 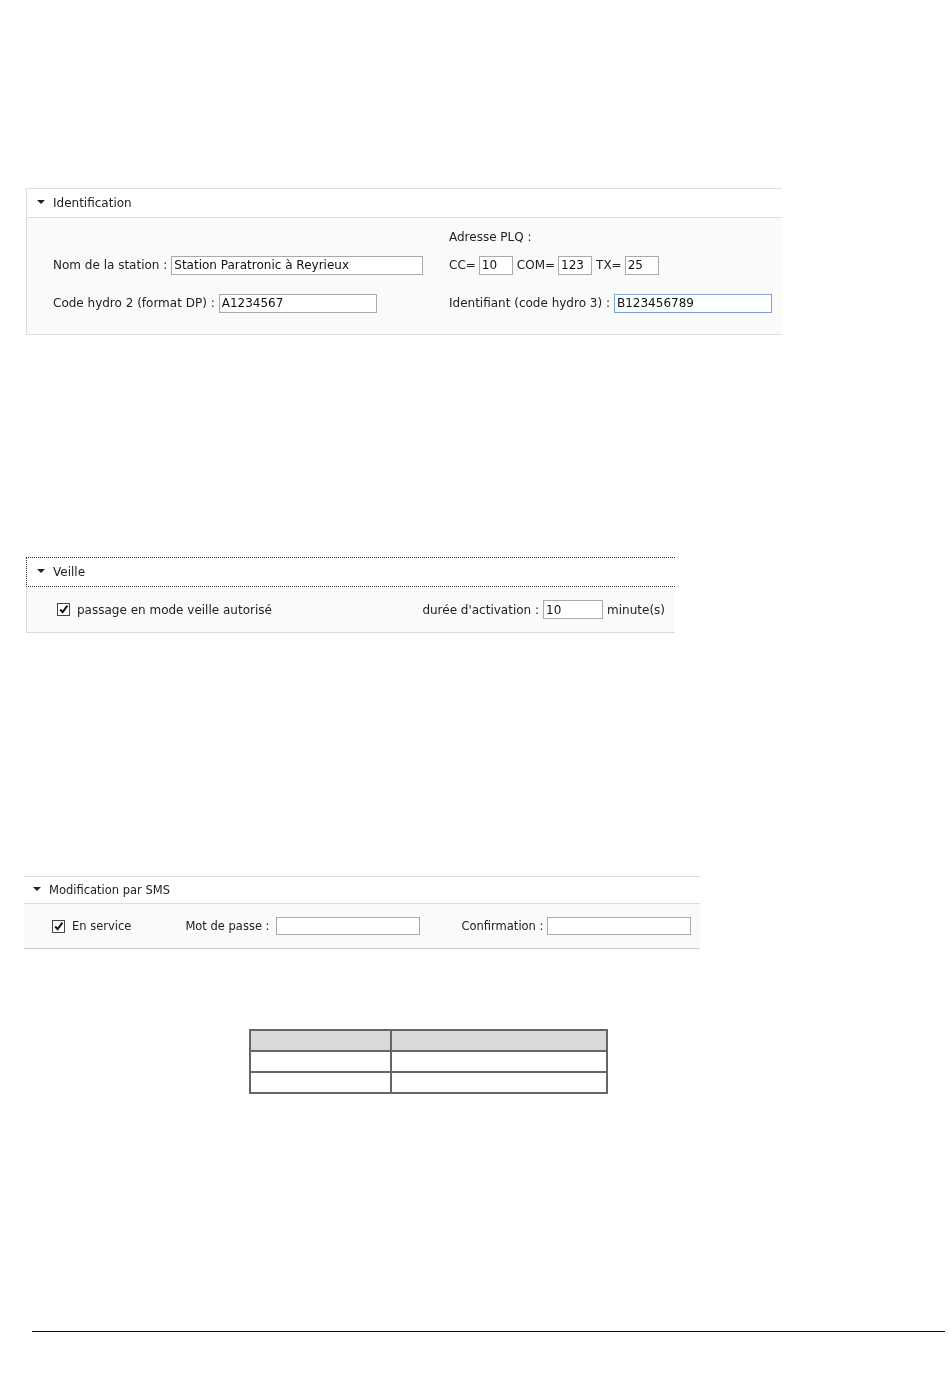 I want to click on section-title: Identification, so click(x=92, y=203).